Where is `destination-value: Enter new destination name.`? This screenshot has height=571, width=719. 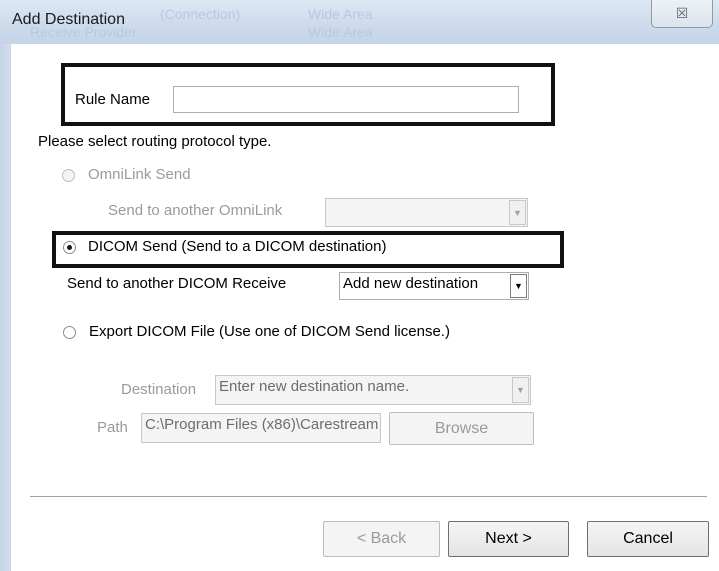 destination-value: Enter new destination name. is located at coordinates (314, 386).